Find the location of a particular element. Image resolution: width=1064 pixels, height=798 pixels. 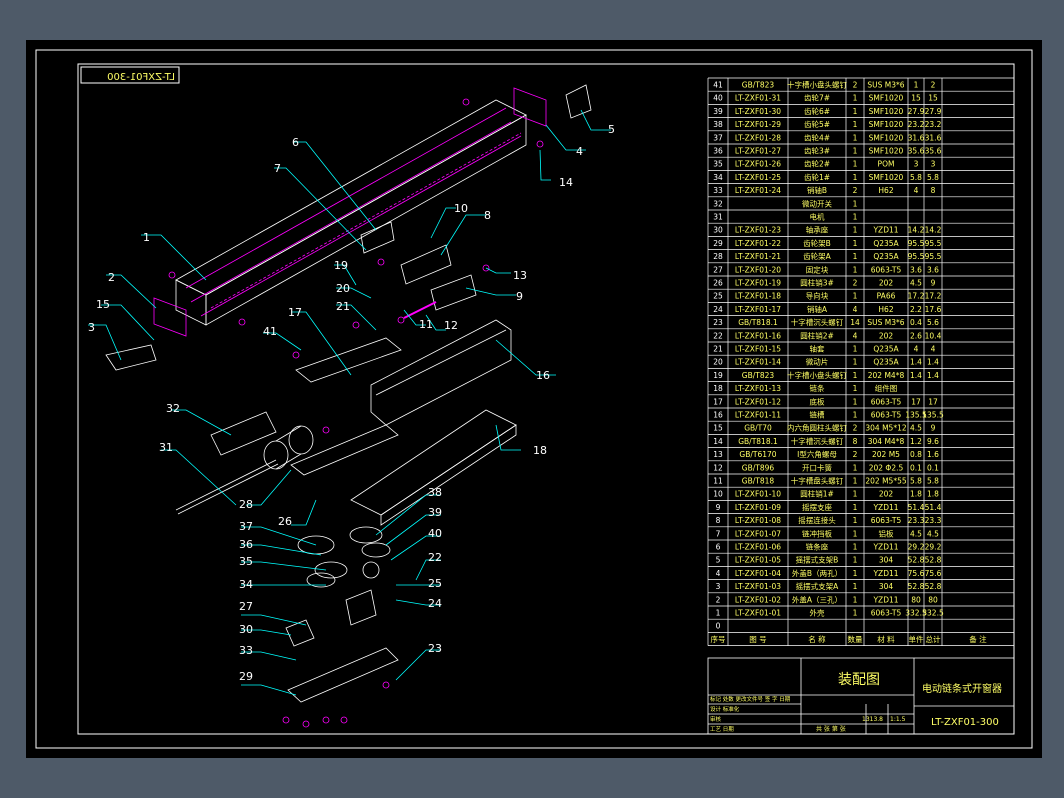

end-cap-b is located at coordinates (530, 107).